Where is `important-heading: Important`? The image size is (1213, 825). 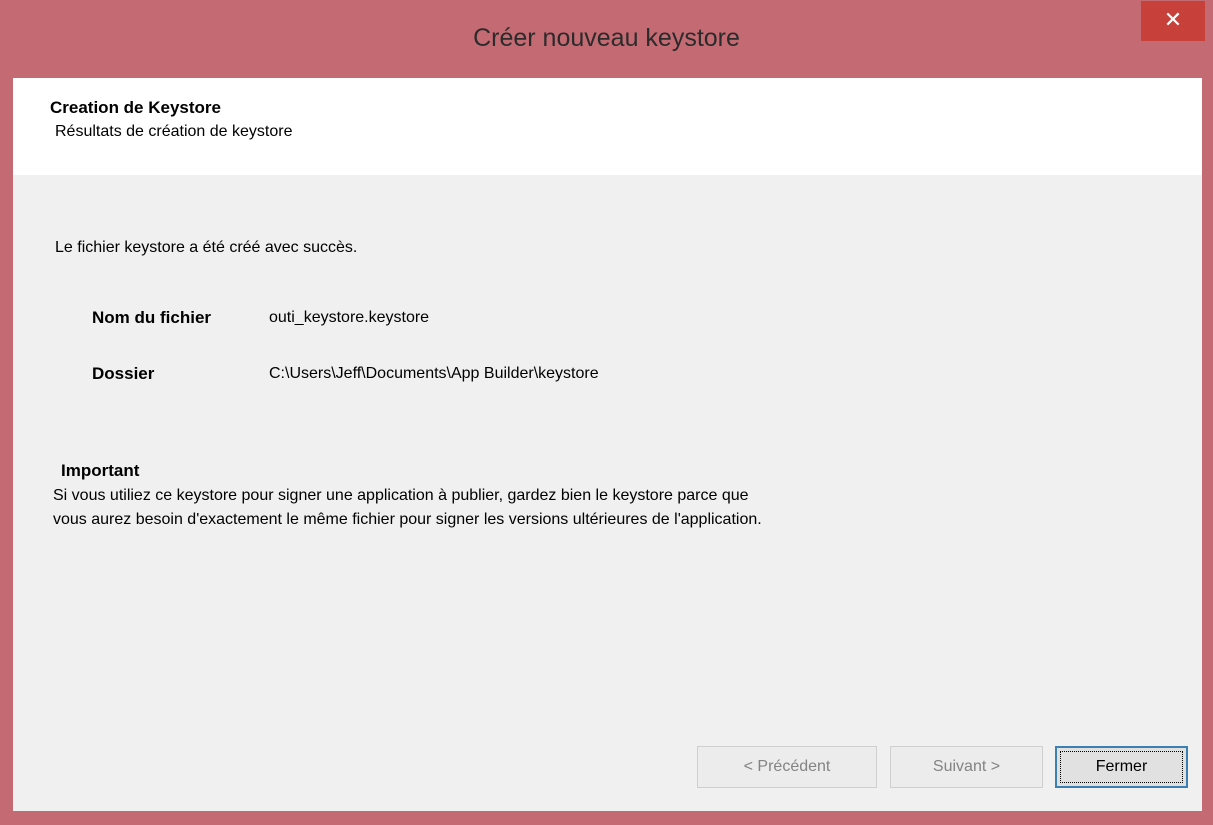 important-heading: Important is located at coordinates (100, 470).